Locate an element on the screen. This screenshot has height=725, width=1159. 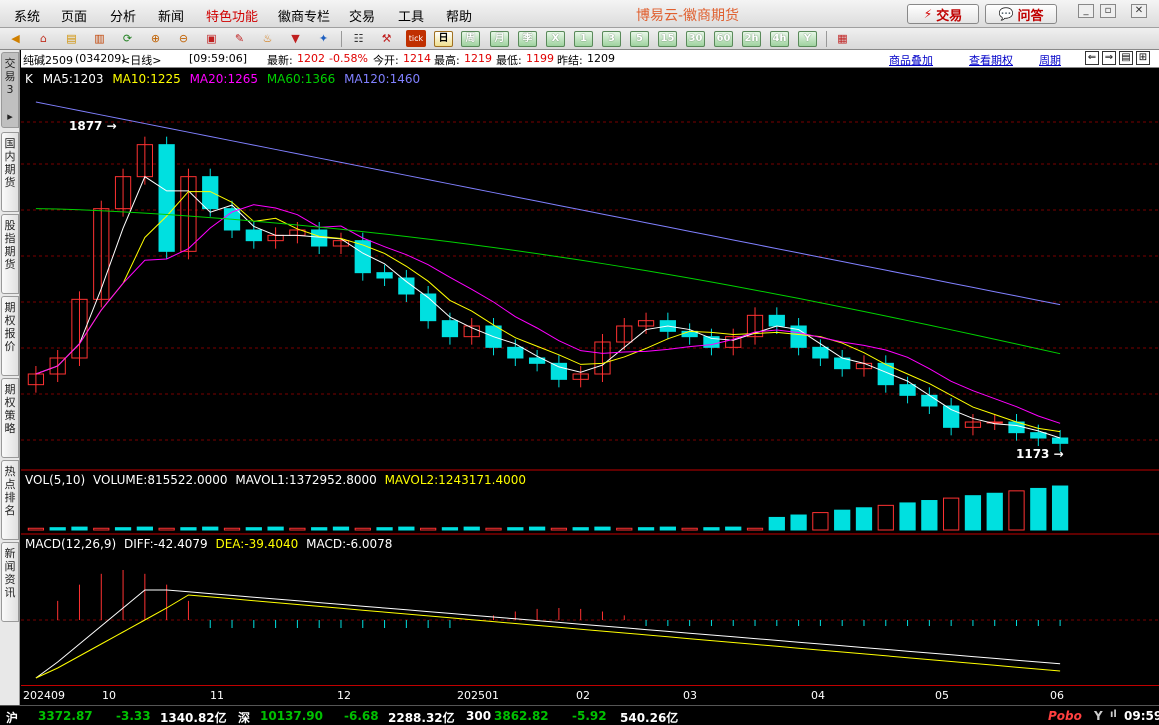
restore-icon: ▫ is located at coordinates (1108, 11).